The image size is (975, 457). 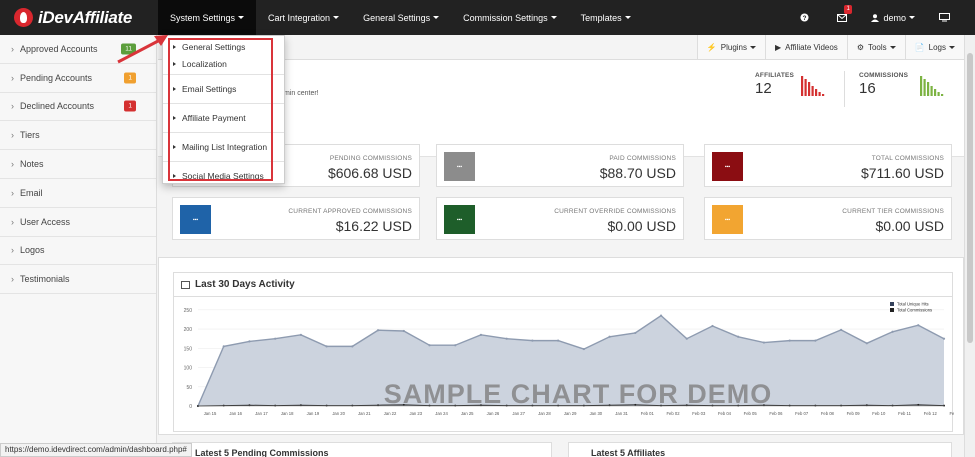 I want to click on sidebar-item-email: › Email, so click(x=78, y=193).